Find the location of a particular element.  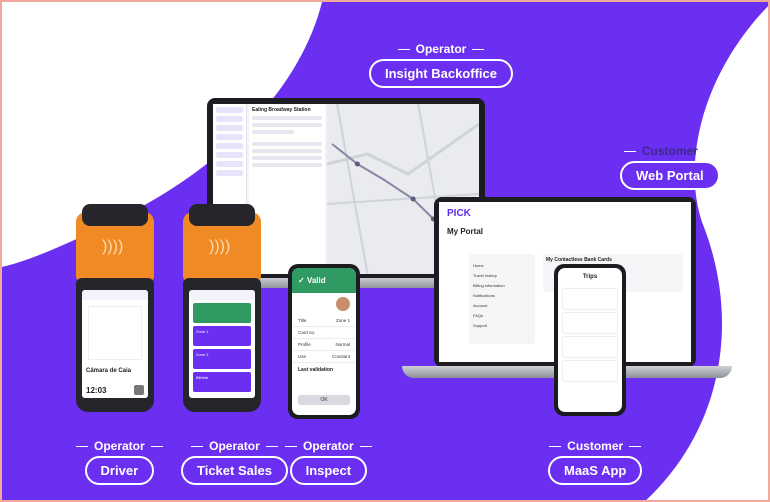

portal-menu-item: Notifications is located at coordinates (502, 295).